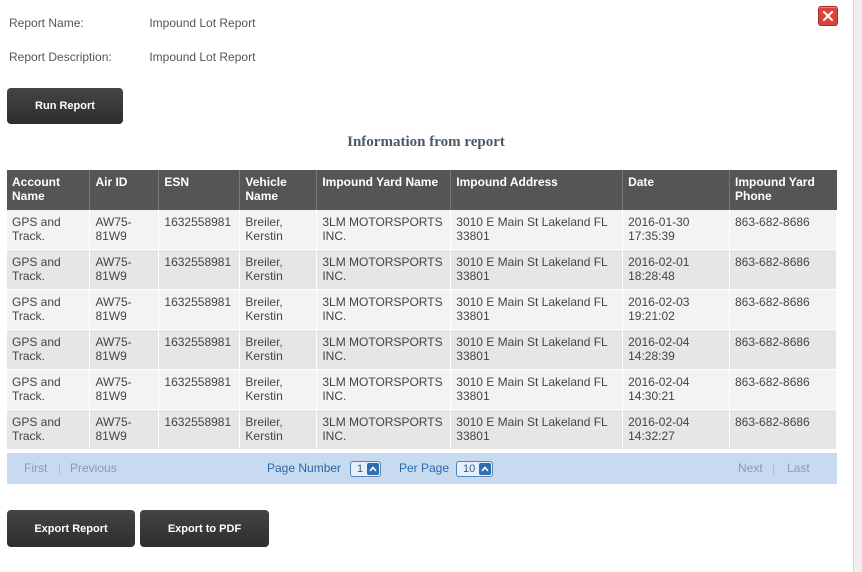  What do you see at coordinates (676, 309) in the screenshot?
I see `table-cell: 2016-02-03 19:21:02` at bounding box center [676, 309].